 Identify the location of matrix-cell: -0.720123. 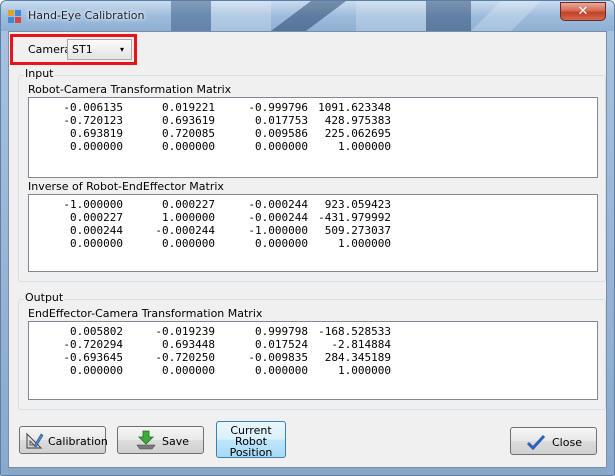
(93, 120).